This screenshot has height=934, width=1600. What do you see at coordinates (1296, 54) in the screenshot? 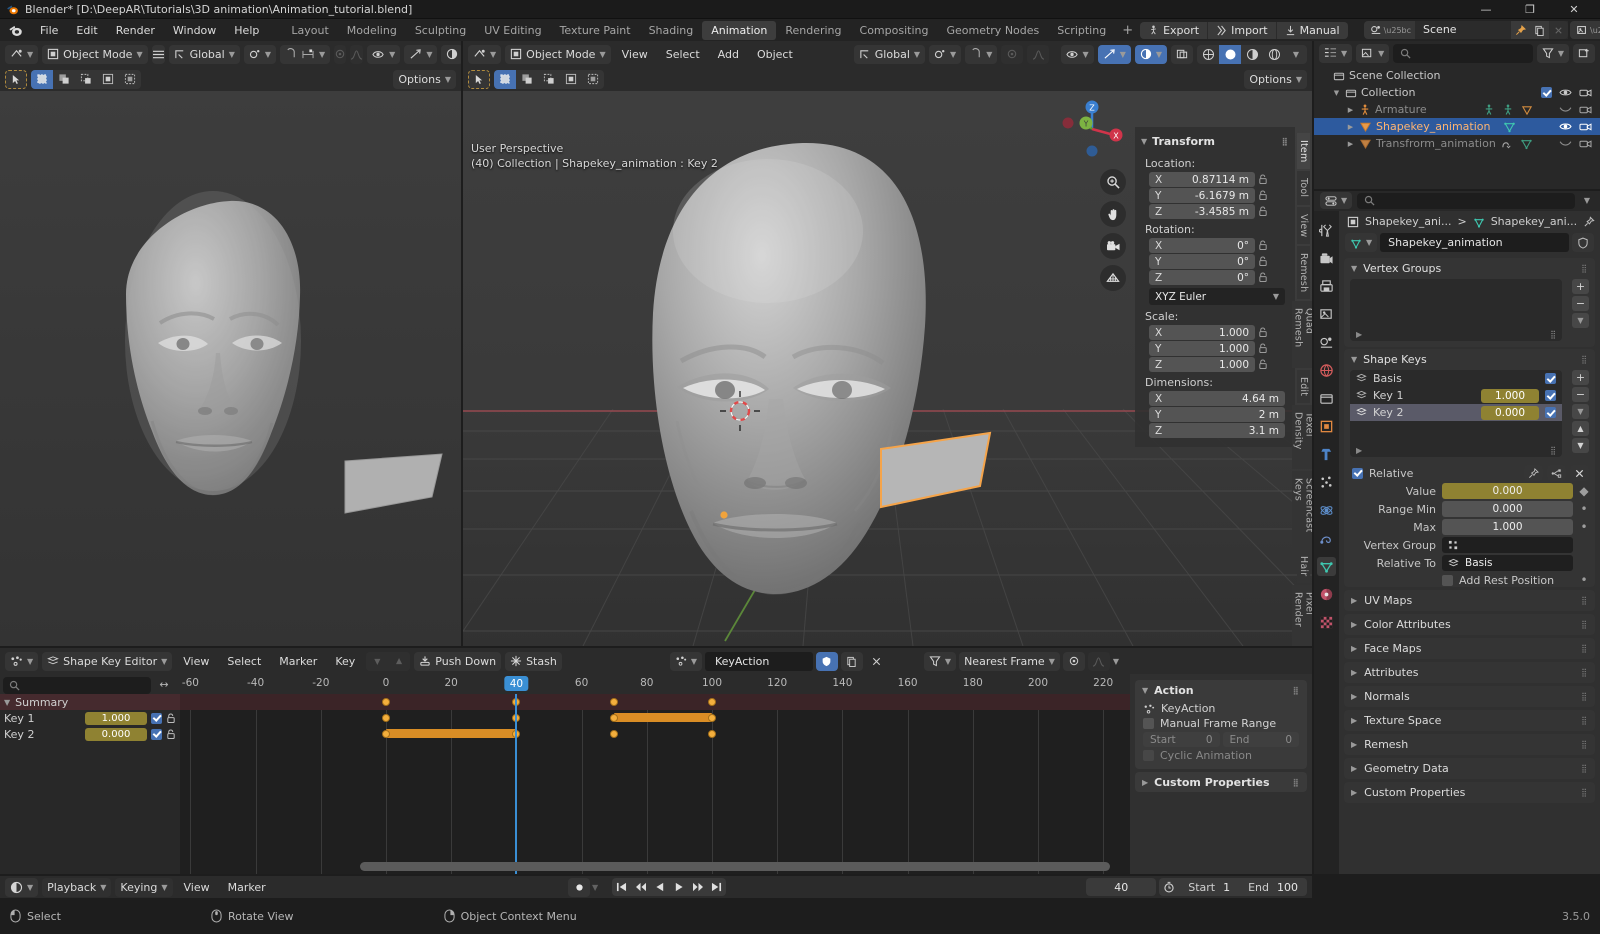
I see `shading-options-chevron-icon: ▼` at bounding box center [1296, 54].